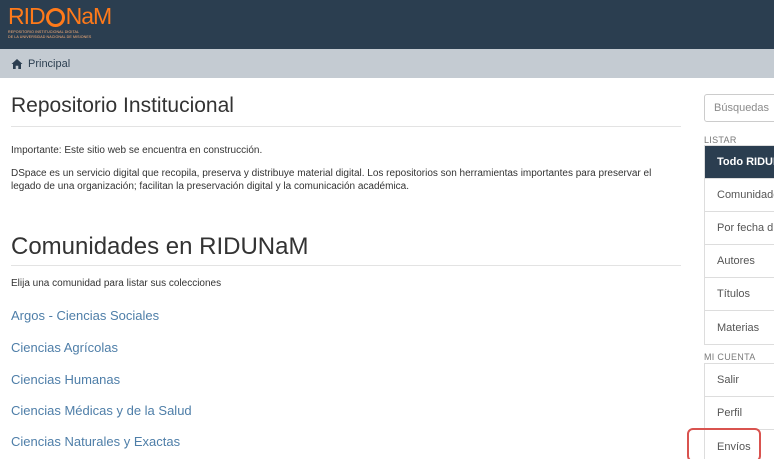  Describe the element at coordinates (739, 413) in the screenshot. I see `account-item-profile: Perfil` at that location.